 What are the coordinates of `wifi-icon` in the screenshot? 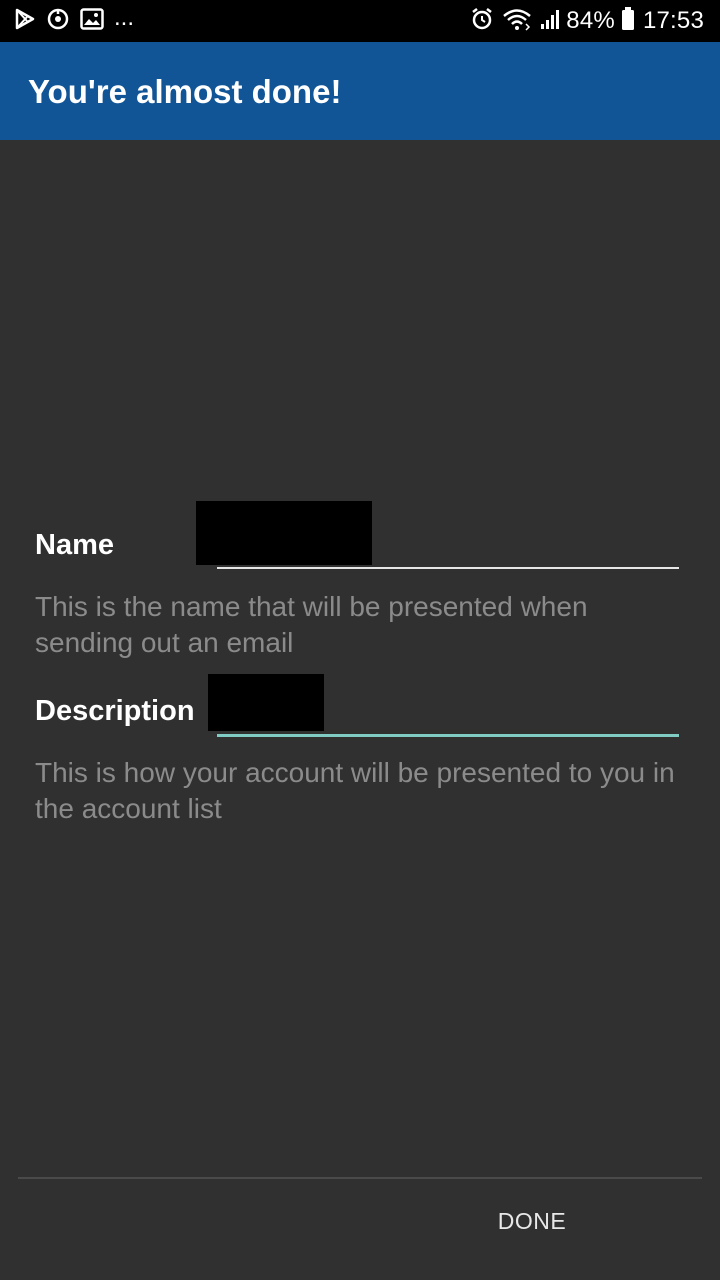 It's located at (517, 21).